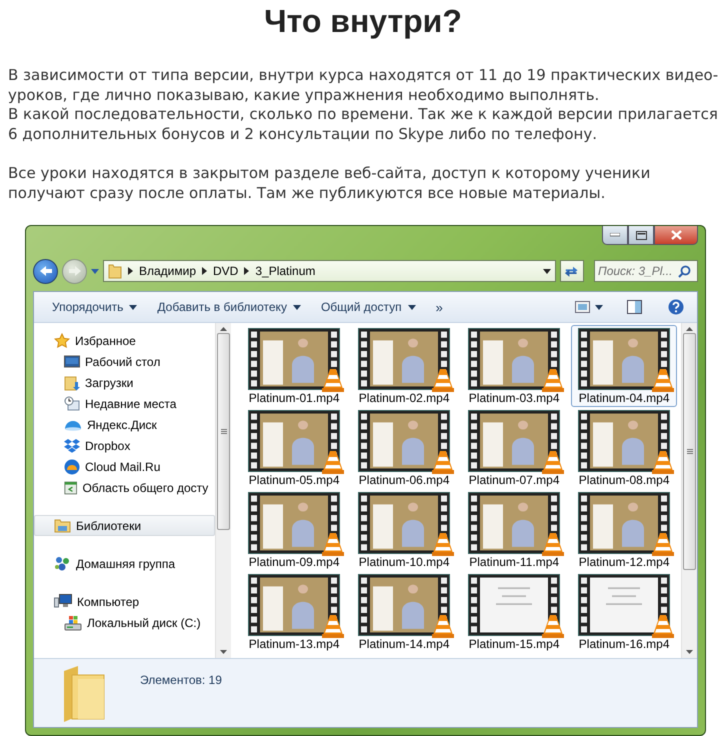  I want to click on paragraph: В зависимости от типа версии, внутри курса находятся от 11 до 19 практических видео-уроков, где лично показываю, какие упражнения необходимо выполнять., so click(364, 85).